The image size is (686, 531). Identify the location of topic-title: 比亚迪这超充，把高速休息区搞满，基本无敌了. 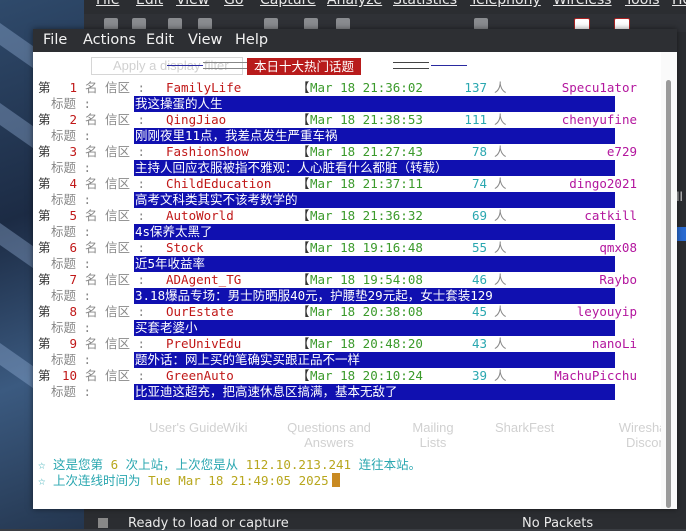
(374, 392).